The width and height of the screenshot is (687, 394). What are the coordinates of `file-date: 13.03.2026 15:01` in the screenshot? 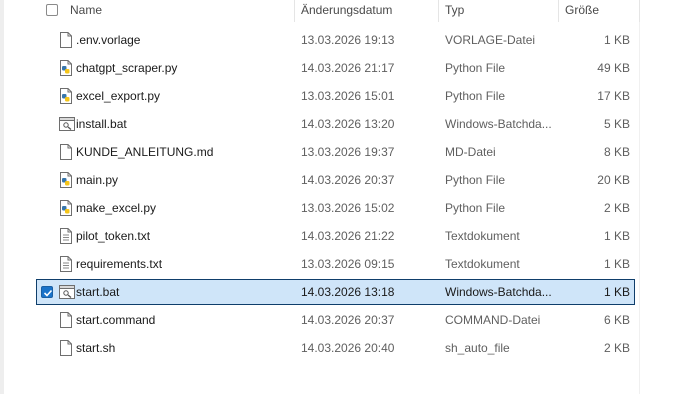 It's located at (348, 96).